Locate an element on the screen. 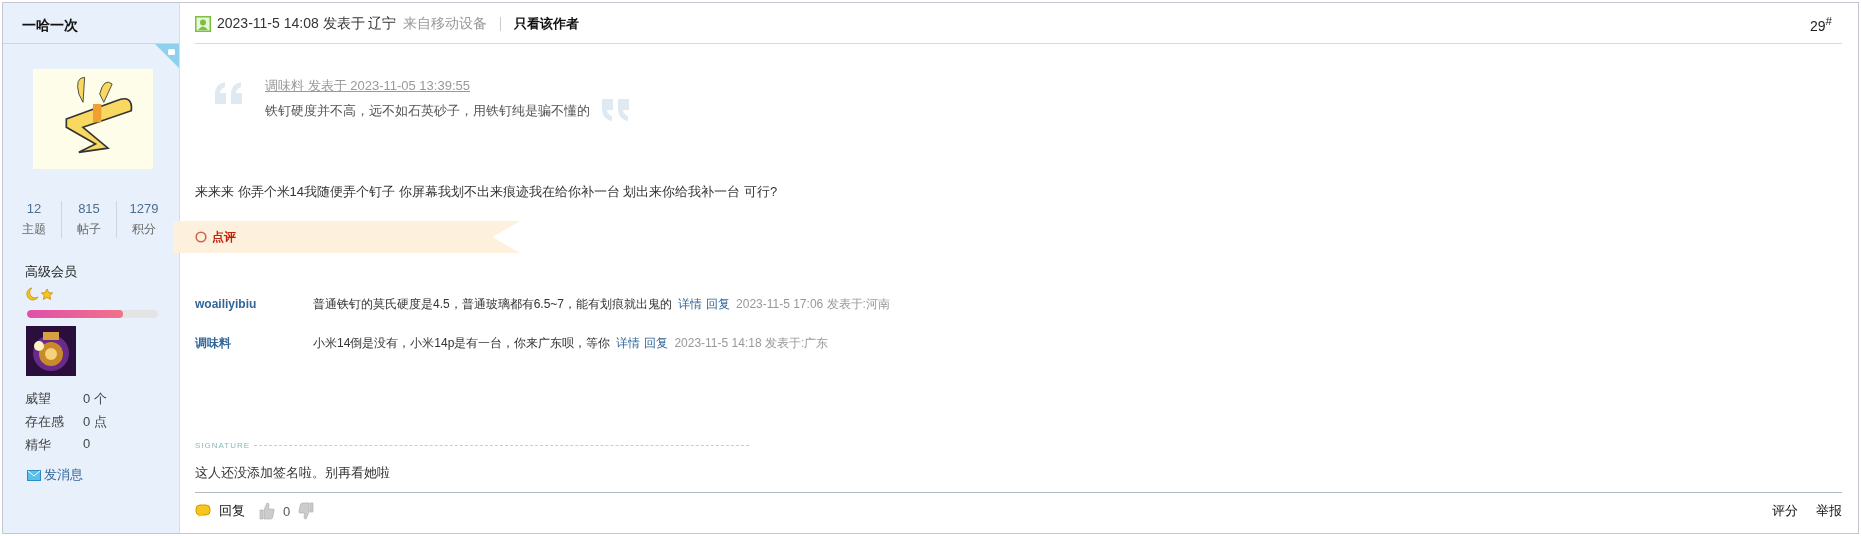 The image size is (1861, 536). info-label: 存在感 is located at coordinates (45, 422).